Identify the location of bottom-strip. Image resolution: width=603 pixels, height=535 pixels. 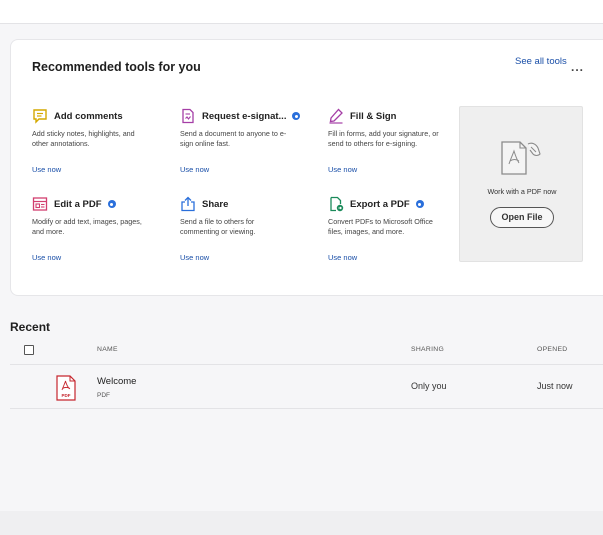
(301, 523).